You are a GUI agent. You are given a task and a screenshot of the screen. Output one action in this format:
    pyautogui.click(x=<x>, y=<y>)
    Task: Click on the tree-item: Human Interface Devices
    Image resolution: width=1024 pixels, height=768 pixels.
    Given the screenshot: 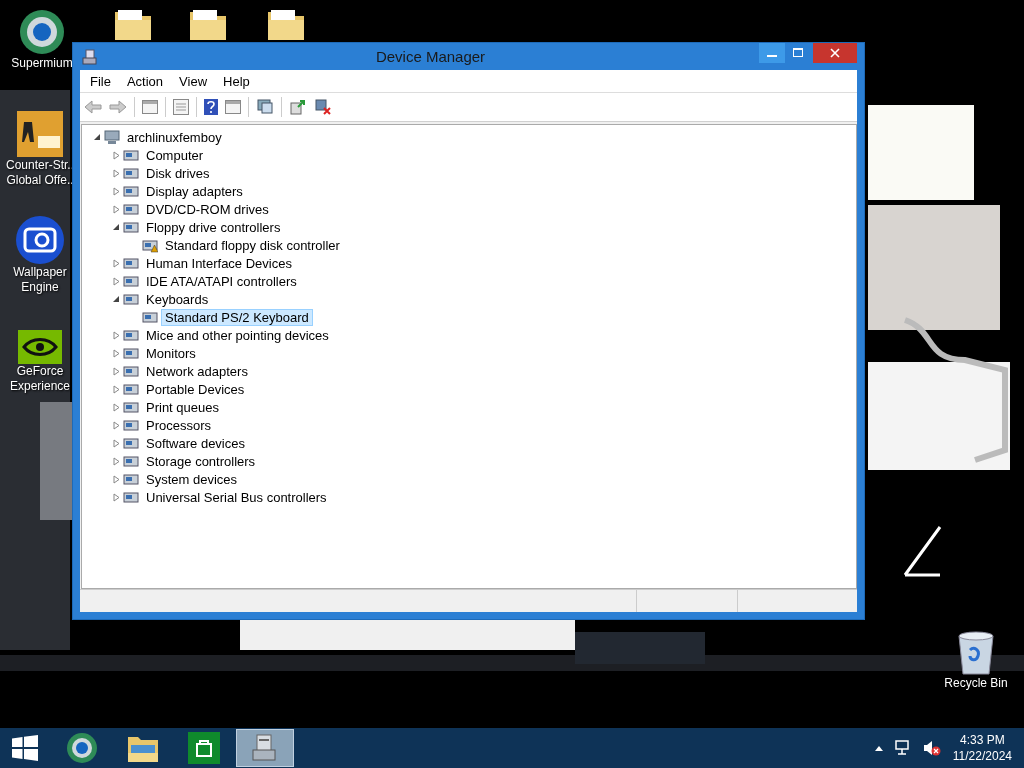 What is the action you would take?
    pyautogui.click(x=219, y=263)
    